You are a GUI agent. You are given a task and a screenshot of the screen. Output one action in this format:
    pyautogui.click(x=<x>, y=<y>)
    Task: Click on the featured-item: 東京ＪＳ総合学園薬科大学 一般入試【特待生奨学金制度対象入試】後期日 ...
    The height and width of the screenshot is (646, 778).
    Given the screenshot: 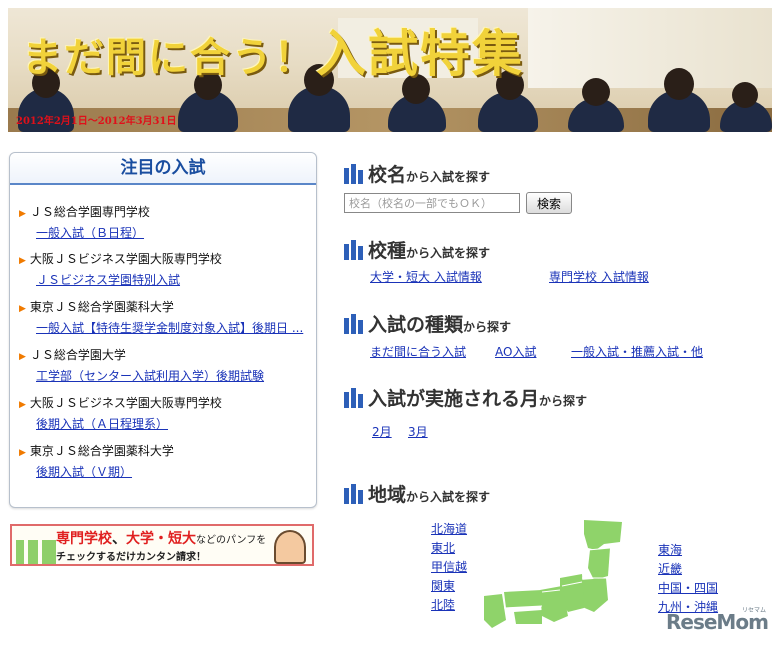 What is the action you would take?
    pyautogui.click(x=161, y=317)
    